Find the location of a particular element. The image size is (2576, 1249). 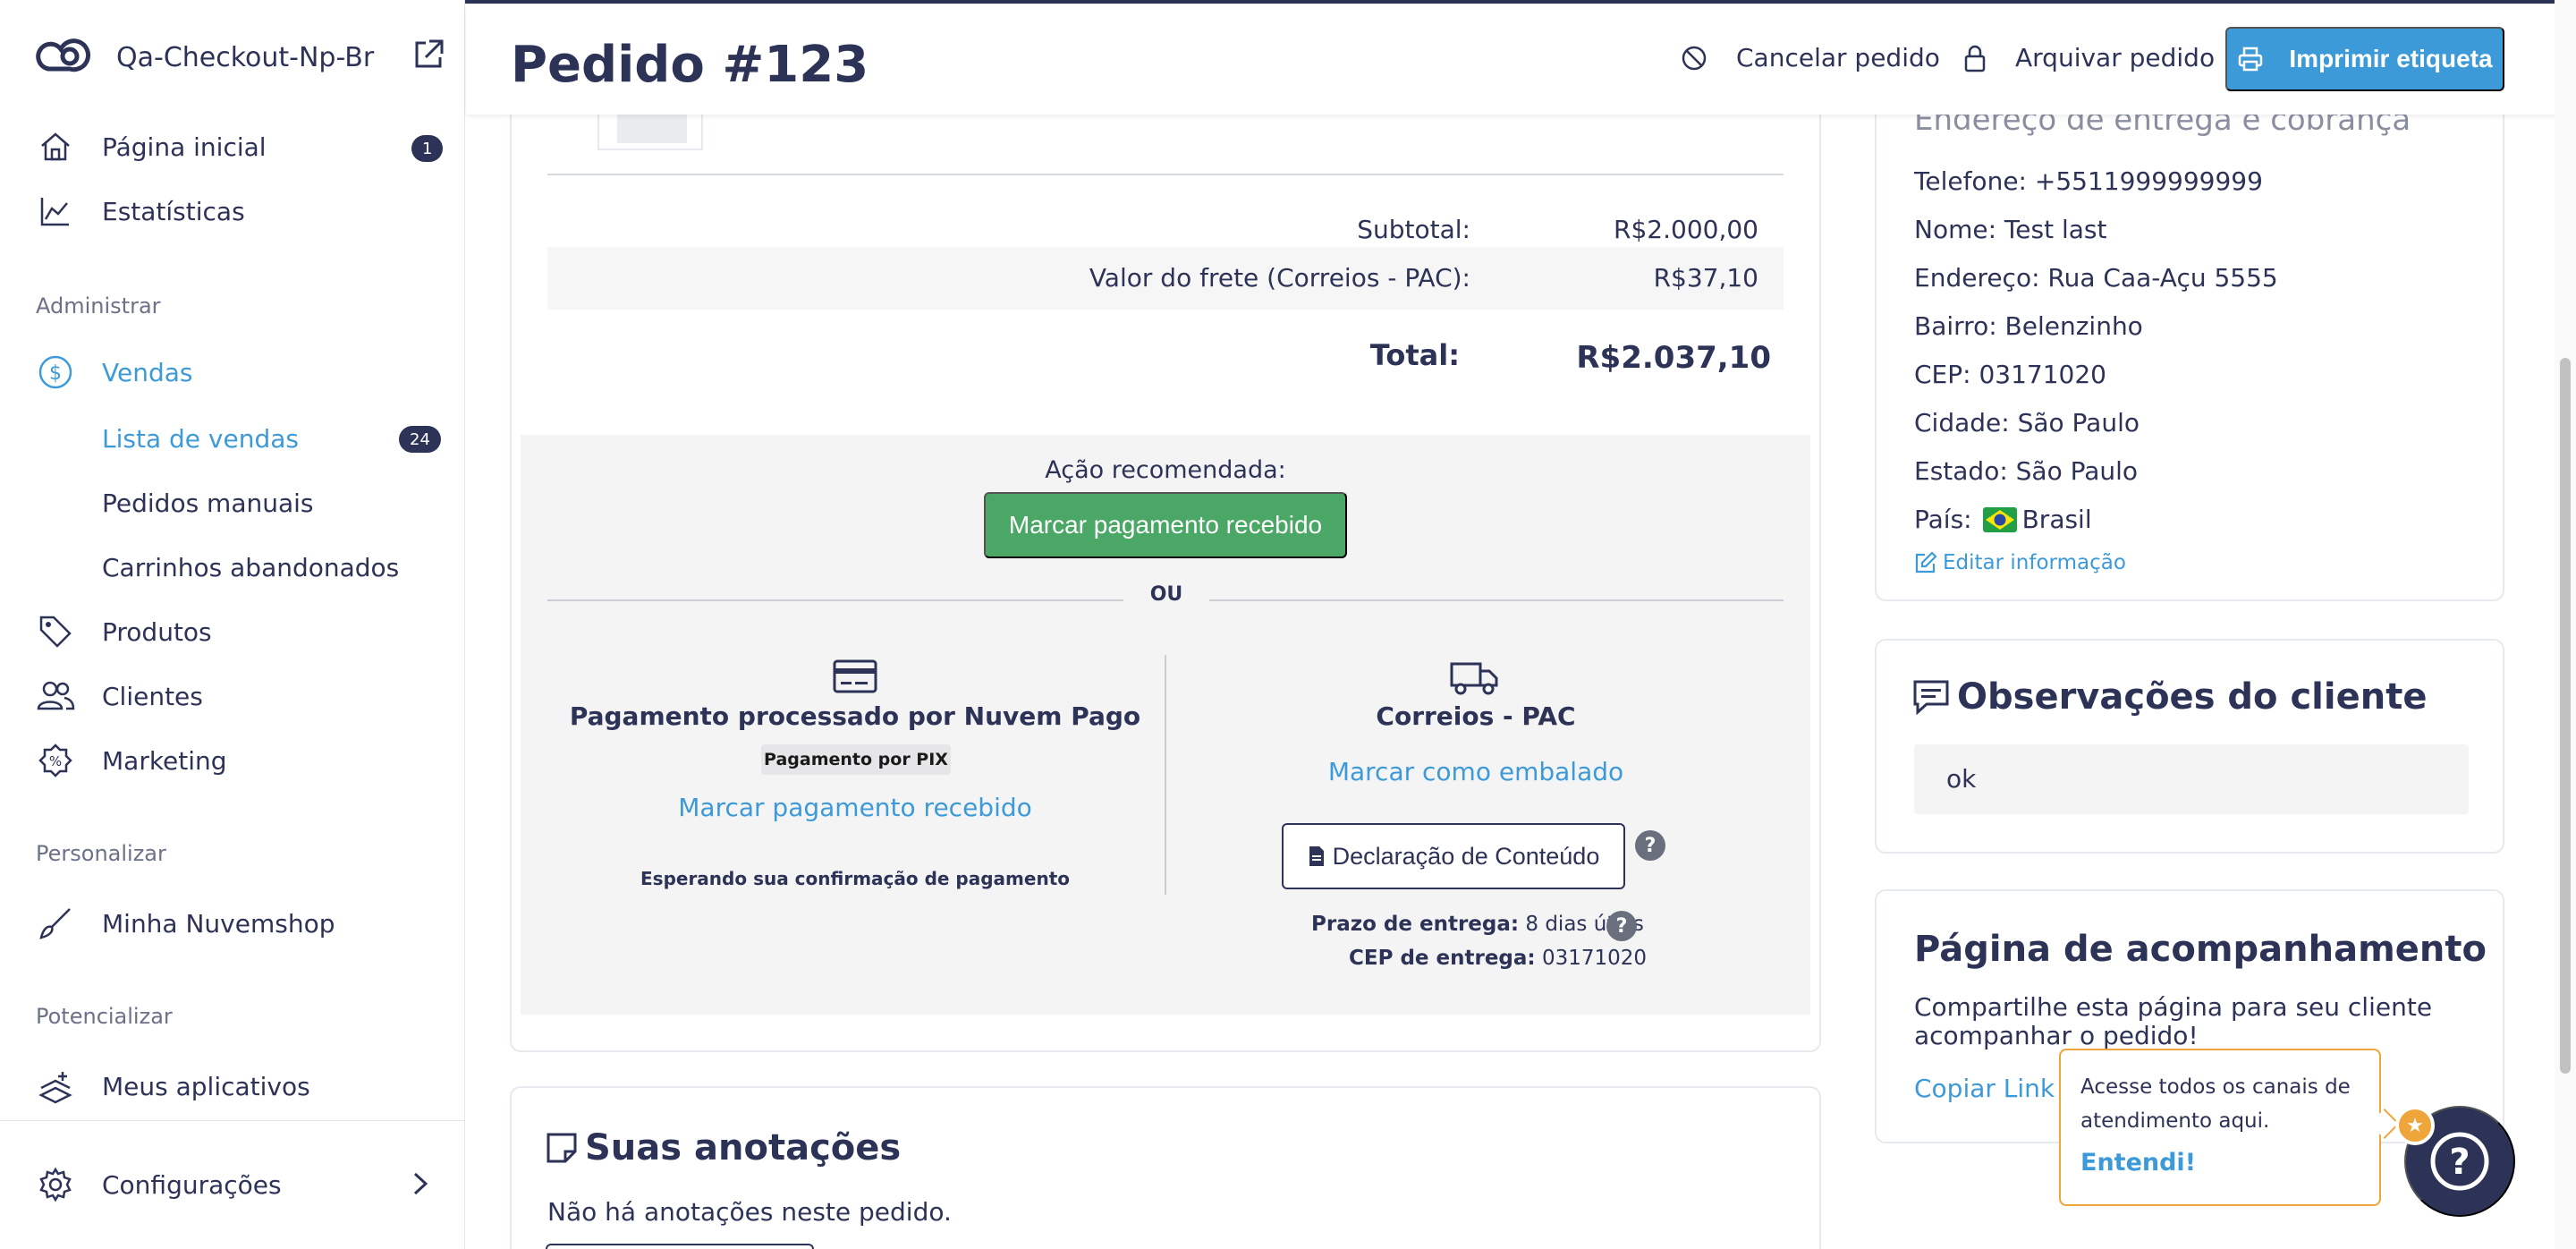

divider-left is located at coordinates (835, 600).